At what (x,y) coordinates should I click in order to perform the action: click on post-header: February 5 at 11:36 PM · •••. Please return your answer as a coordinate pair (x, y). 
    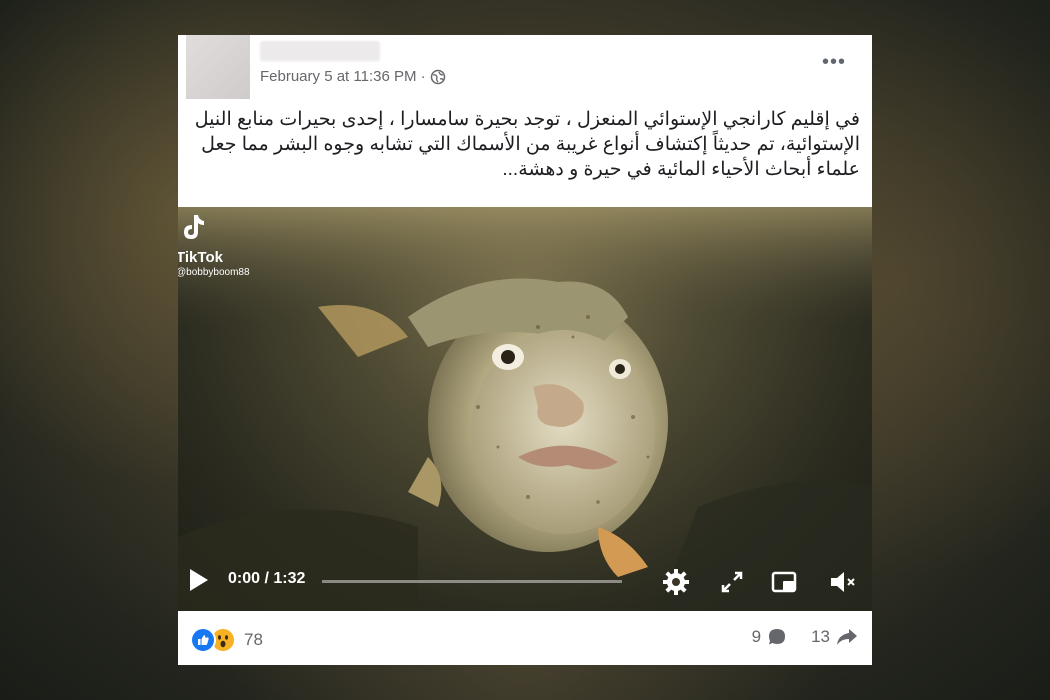
    Looking at the image, I should click on (525, 68).